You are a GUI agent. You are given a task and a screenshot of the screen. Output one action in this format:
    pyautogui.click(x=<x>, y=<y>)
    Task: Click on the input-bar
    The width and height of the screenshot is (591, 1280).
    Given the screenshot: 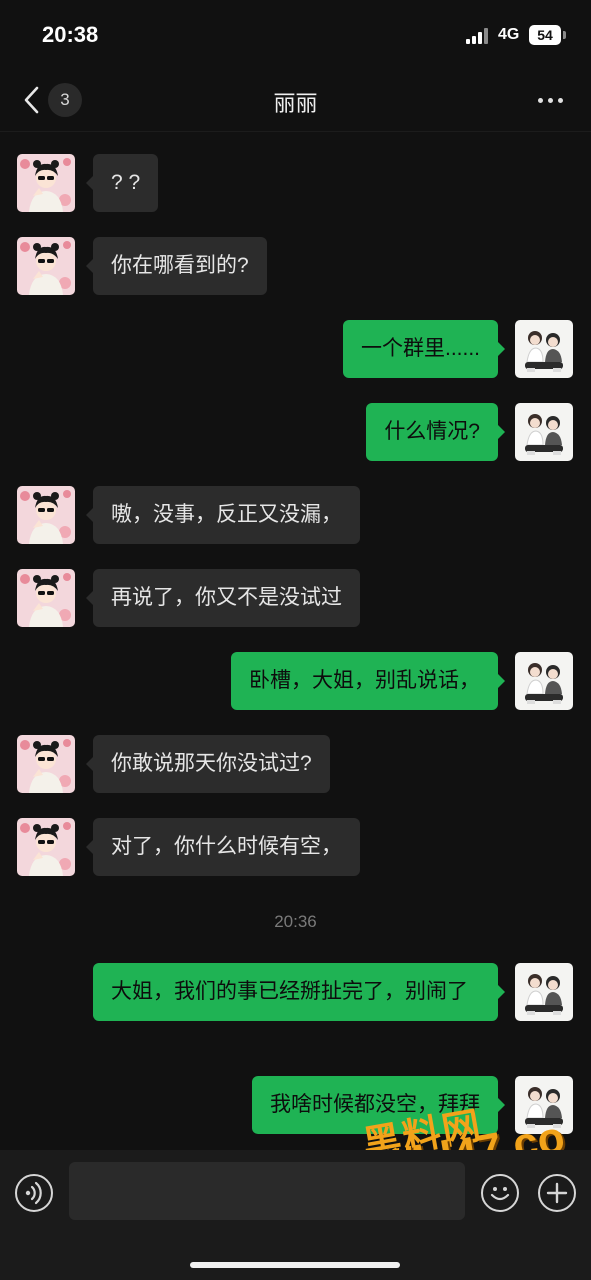 What is the action you would take?
    pyautogui.click(x=295, y=1215)
    